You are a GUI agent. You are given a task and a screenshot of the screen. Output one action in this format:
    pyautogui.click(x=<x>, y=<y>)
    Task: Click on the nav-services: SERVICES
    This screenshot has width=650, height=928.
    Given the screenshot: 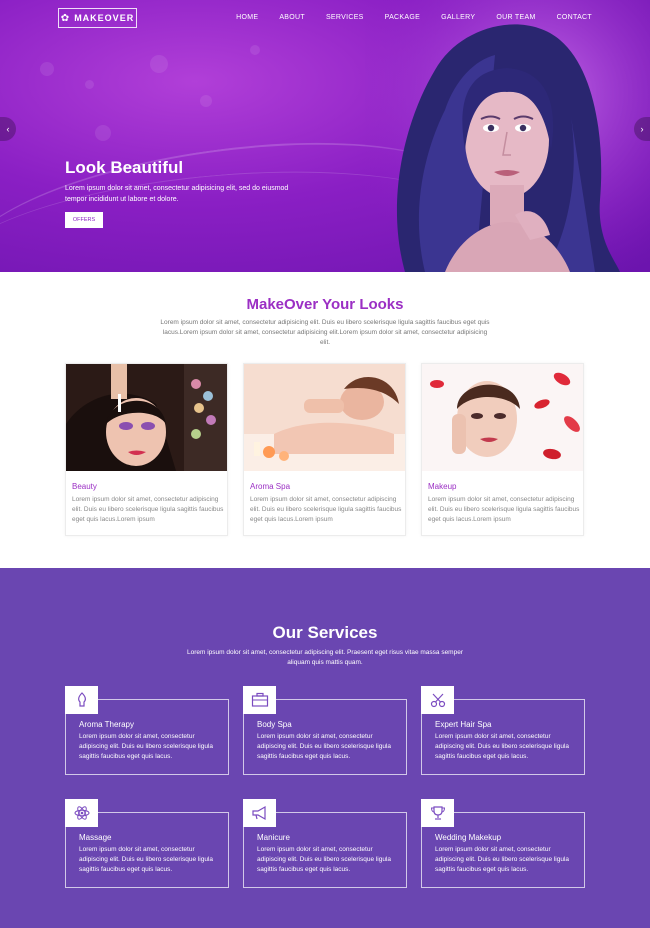 What is the action you would take?
    pyautogui.click(x=345, y=17)
    